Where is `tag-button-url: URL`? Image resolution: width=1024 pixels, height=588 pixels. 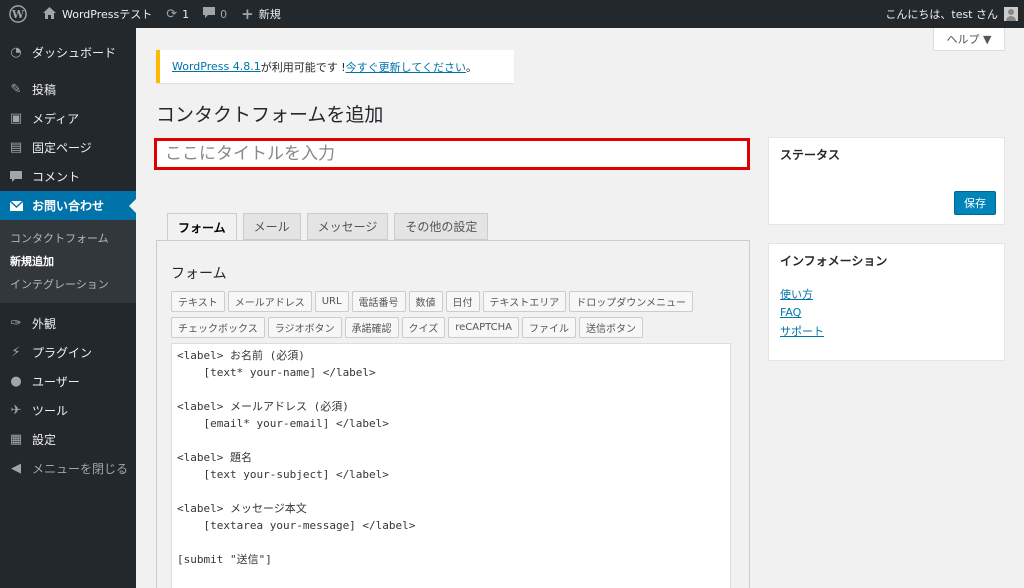
tag-button-url: URL is located at coordinates (331, 301).